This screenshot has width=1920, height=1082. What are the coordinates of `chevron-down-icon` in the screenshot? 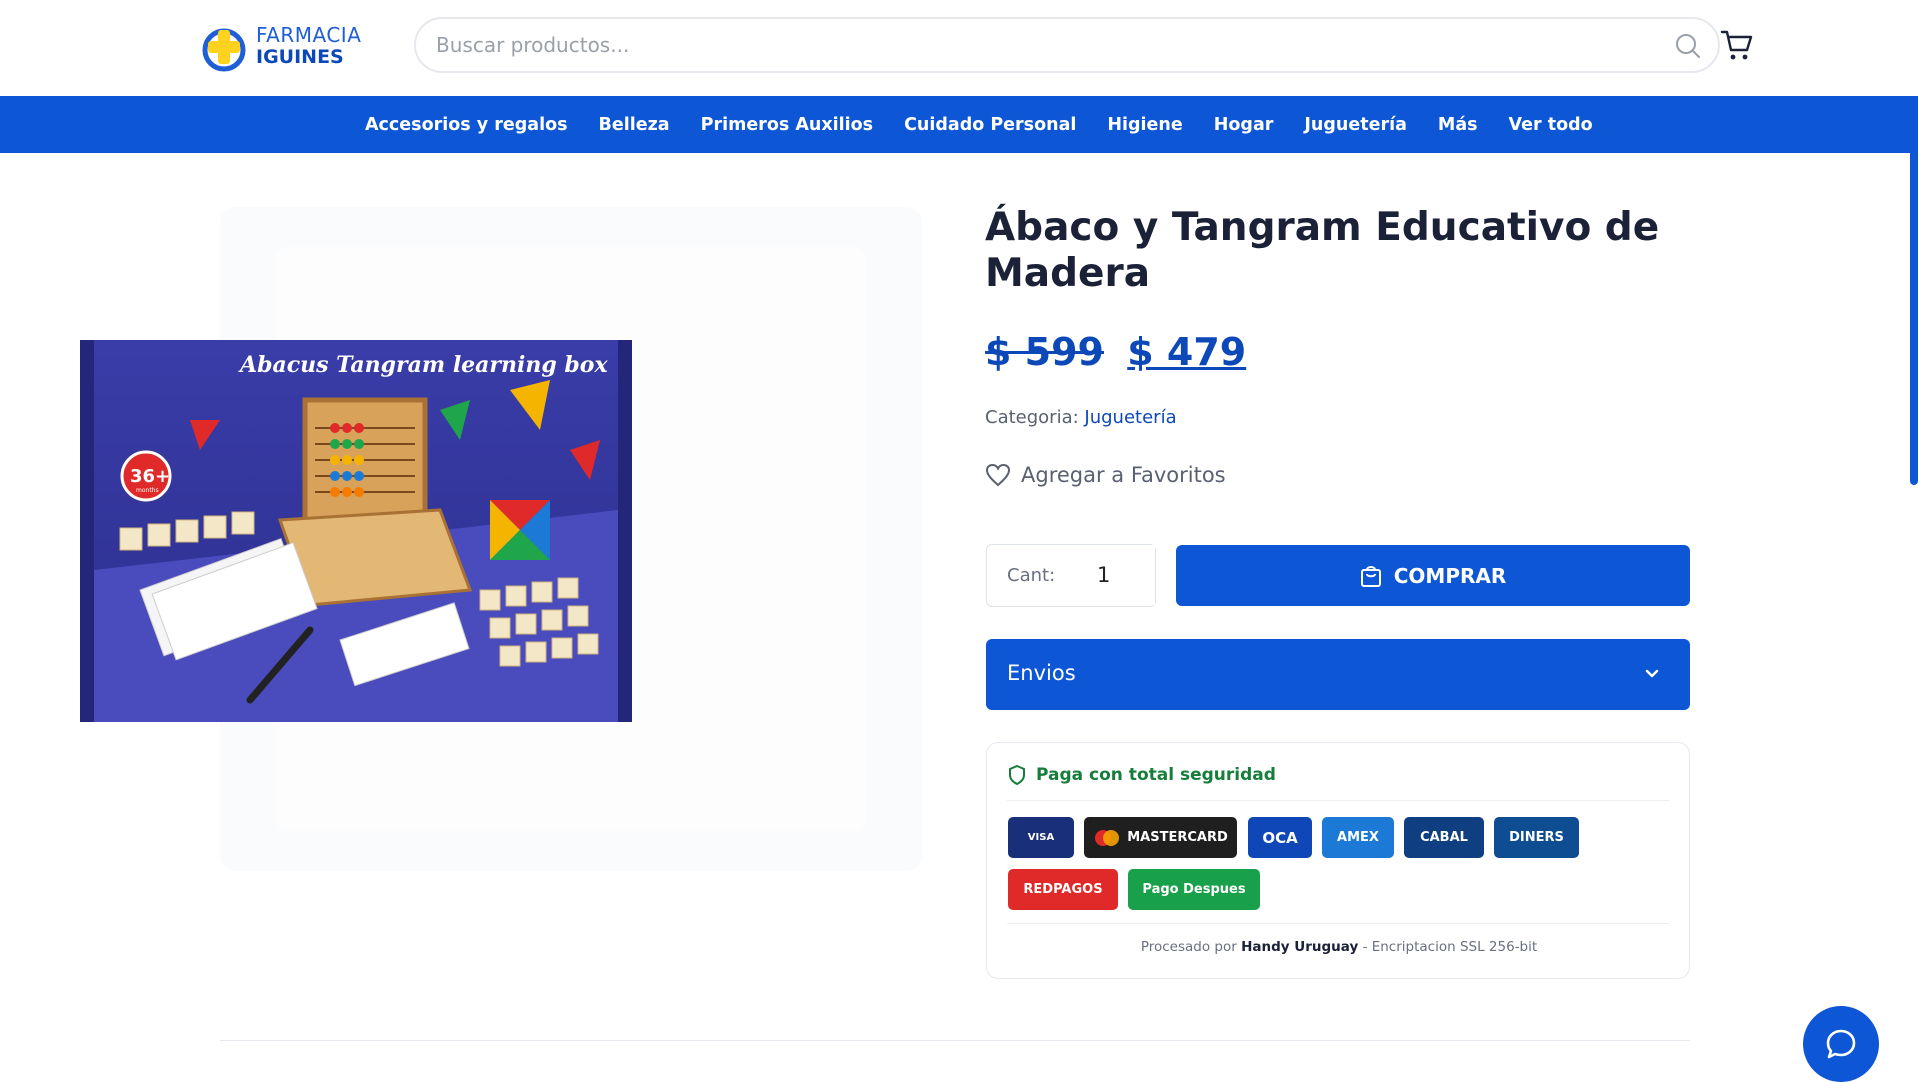 It's located at (1652, 673).